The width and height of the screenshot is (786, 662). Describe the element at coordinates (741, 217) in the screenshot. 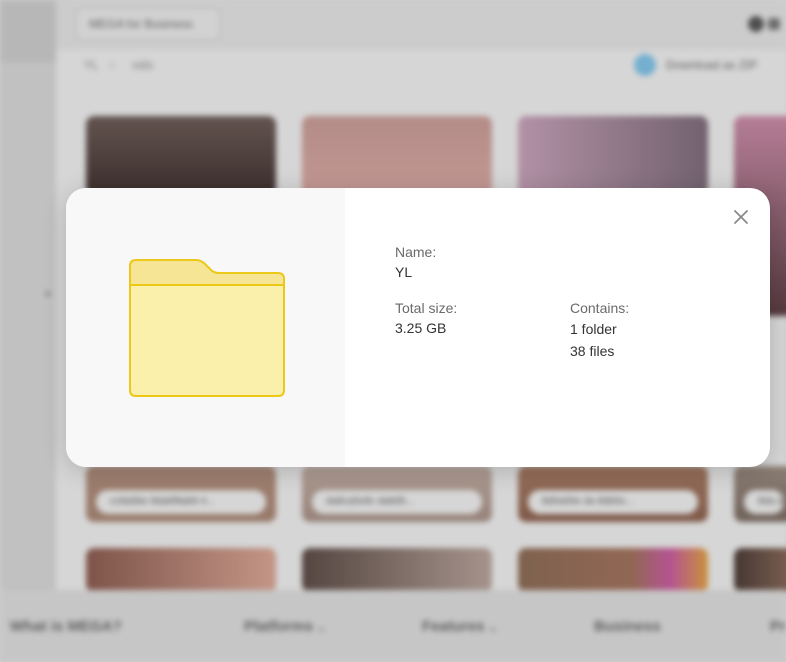

I see `close-icon` at that location.